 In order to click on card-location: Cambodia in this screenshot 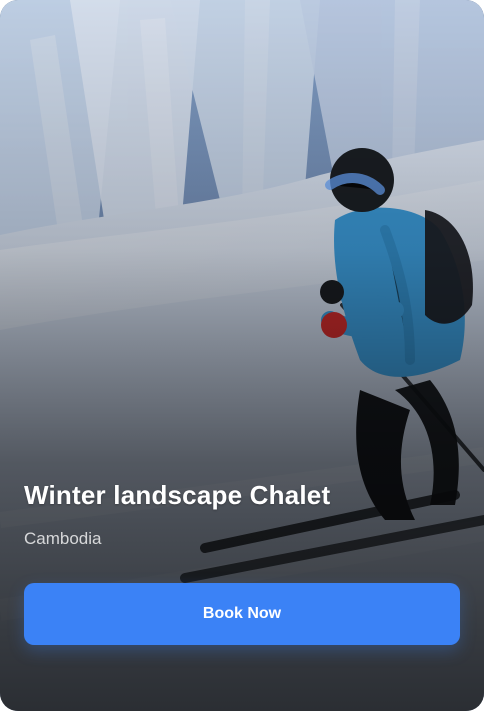, I will do `click(63, 538)`.